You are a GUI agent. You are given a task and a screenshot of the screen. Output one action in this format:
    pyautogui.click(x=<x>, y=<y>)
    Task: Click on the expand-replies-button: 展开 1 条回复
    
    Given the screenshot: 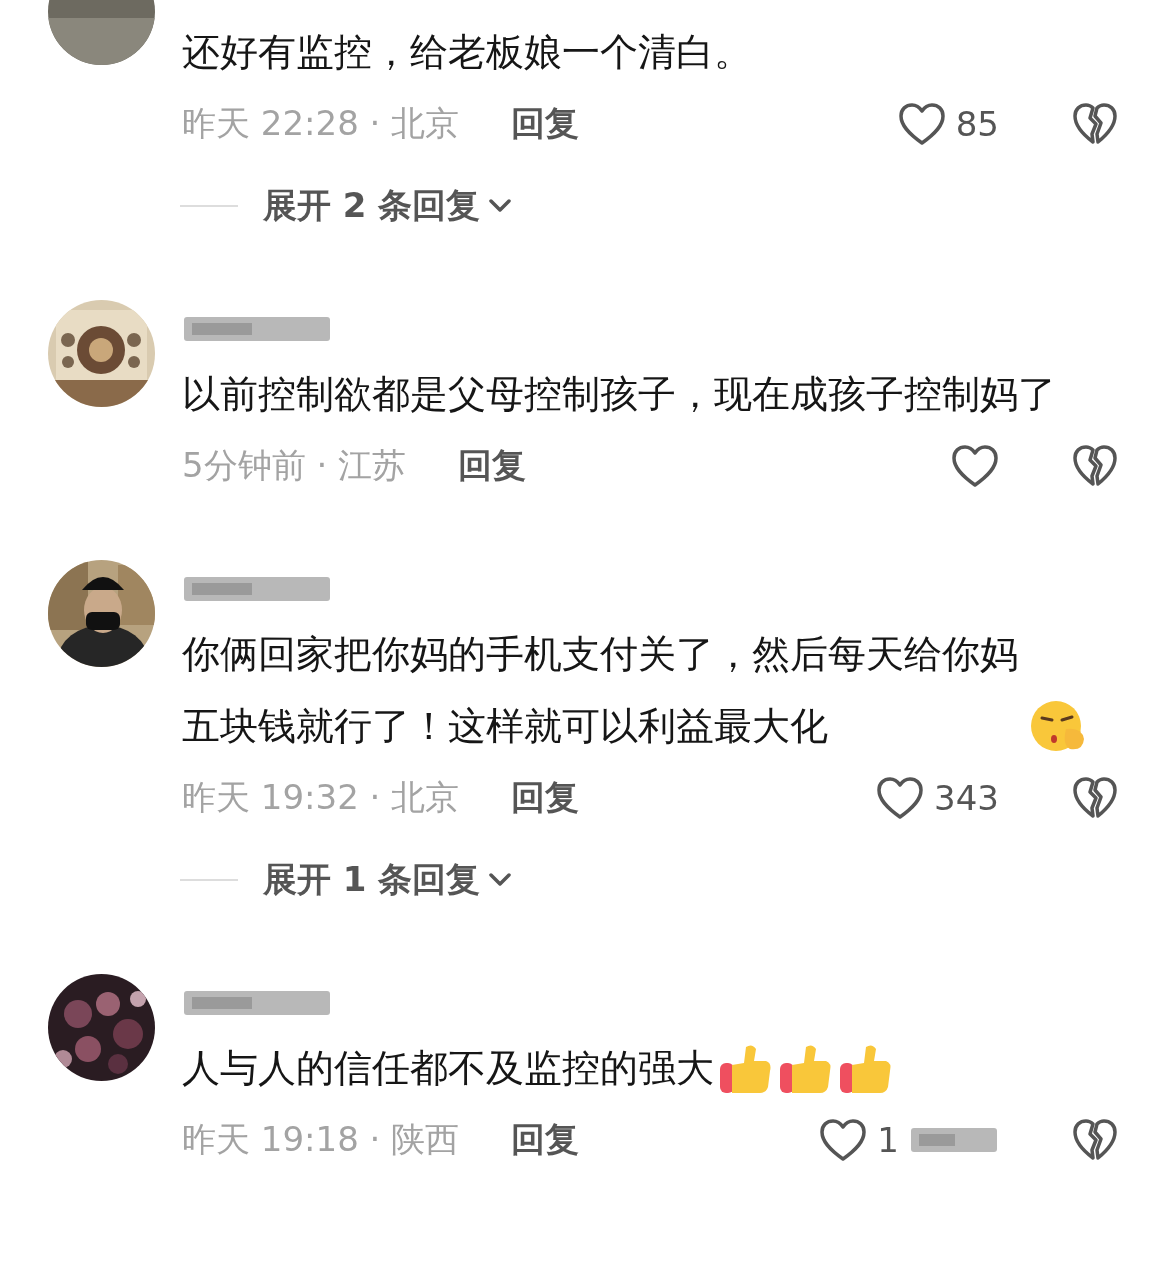 What is the action you would take?
    pyautogui.click(x=388, y=880)
    